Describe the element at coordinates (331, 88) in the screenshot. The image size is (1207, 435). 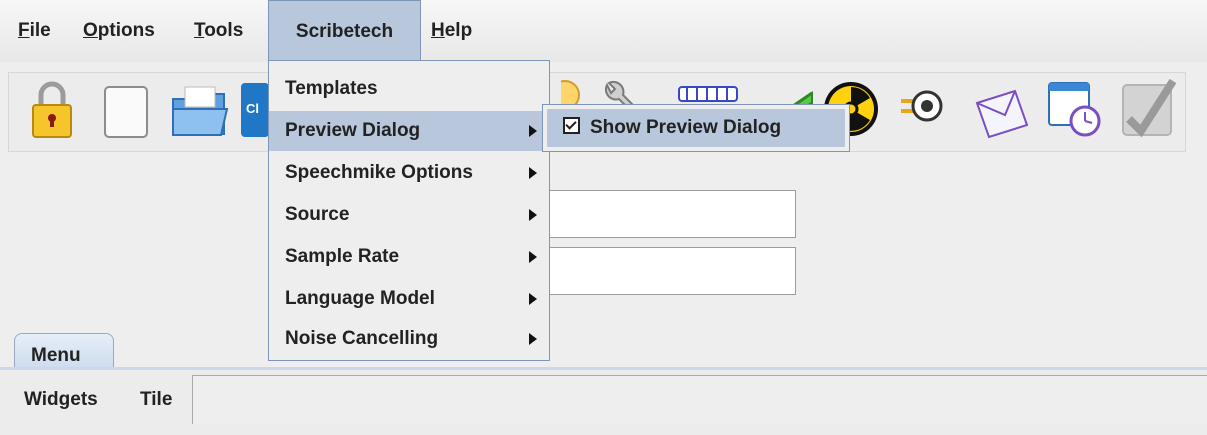
I see `menu-item-templates-label: Templates` at that location.